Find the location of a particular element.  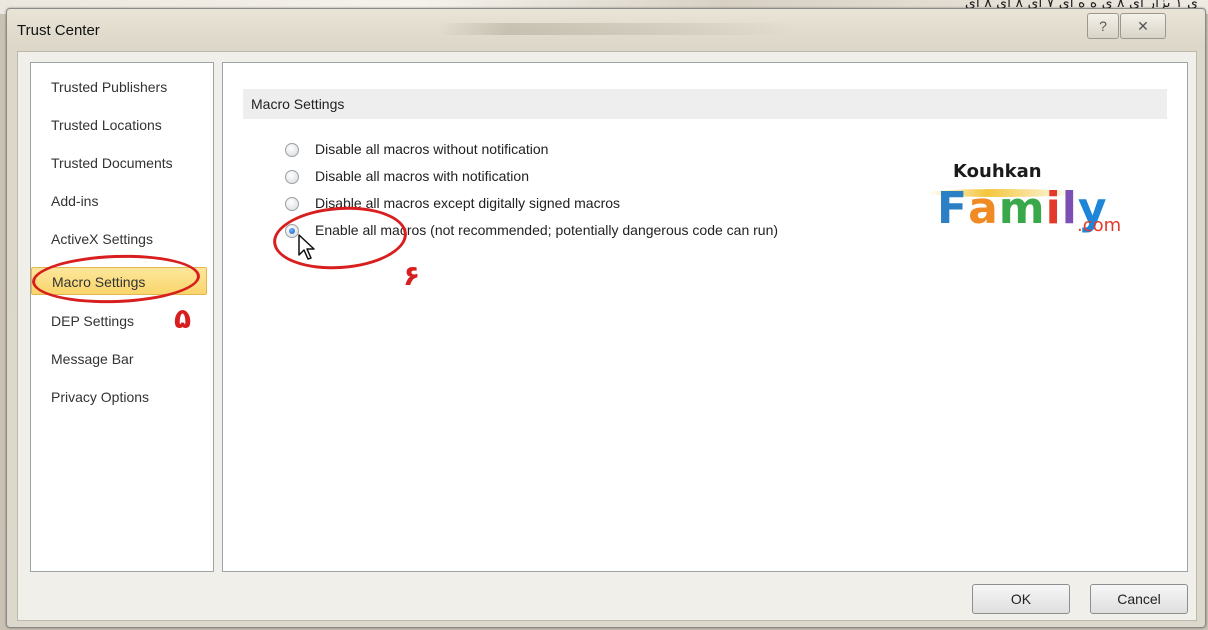

logo-letter: m is located at coordinates (1022, 208).